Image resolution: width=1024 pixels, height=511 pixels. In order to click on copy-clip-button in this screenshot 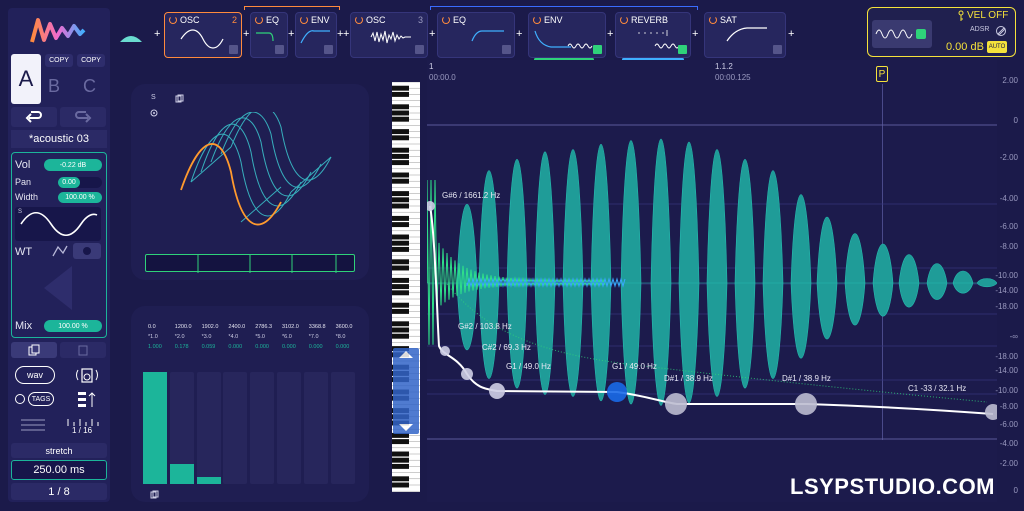, I will do `click(34, 350)`.